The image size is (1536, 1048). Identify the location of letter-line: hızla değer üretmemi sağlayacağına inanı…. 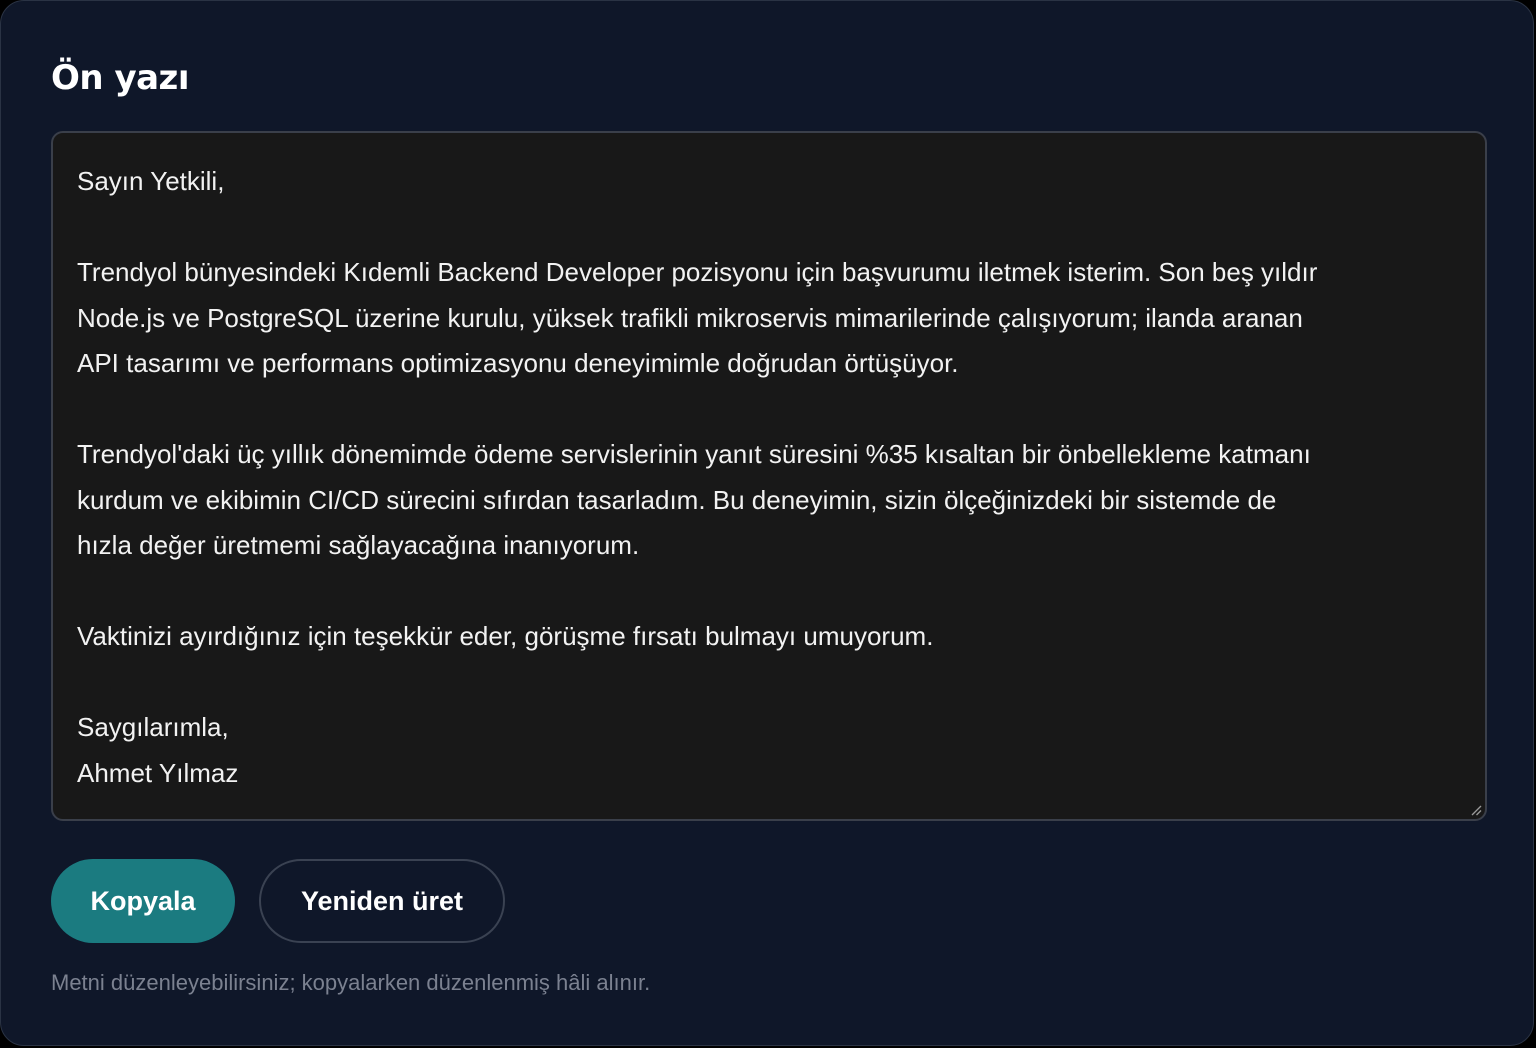
(358, 545).